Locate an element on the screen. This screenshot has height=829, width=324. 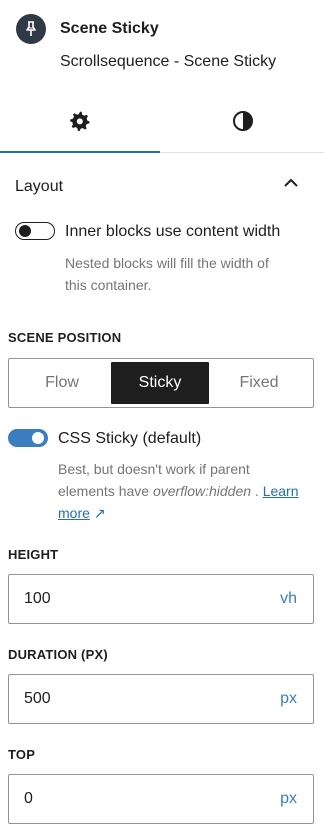
external-link-icon: ↗ is located at coordinates (99, 513).